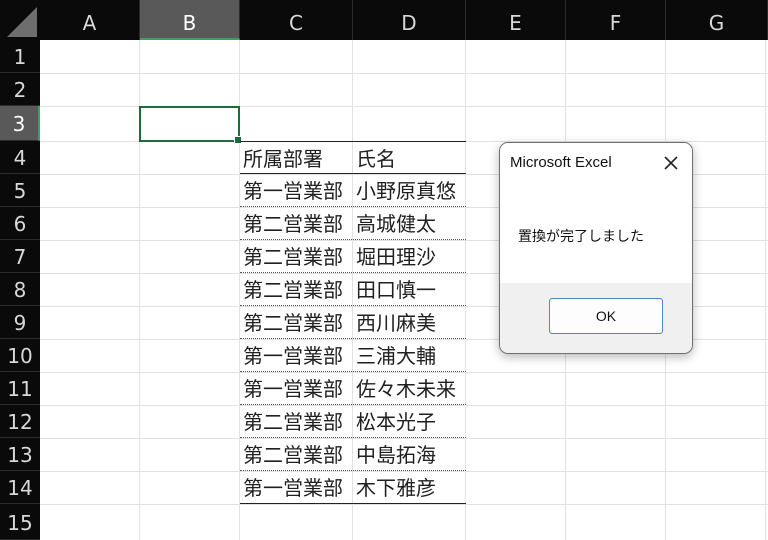 The width and height of the screenshot is (768, 540). I want to click on active-cell-b3, so click(190, 125).